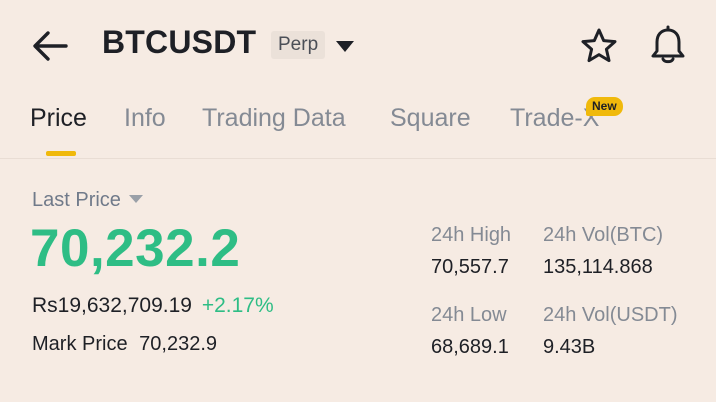 Image resolution: width=716 pixels, height=402 pixels. I want to click on active-tab-indicator, so click(61, 153).